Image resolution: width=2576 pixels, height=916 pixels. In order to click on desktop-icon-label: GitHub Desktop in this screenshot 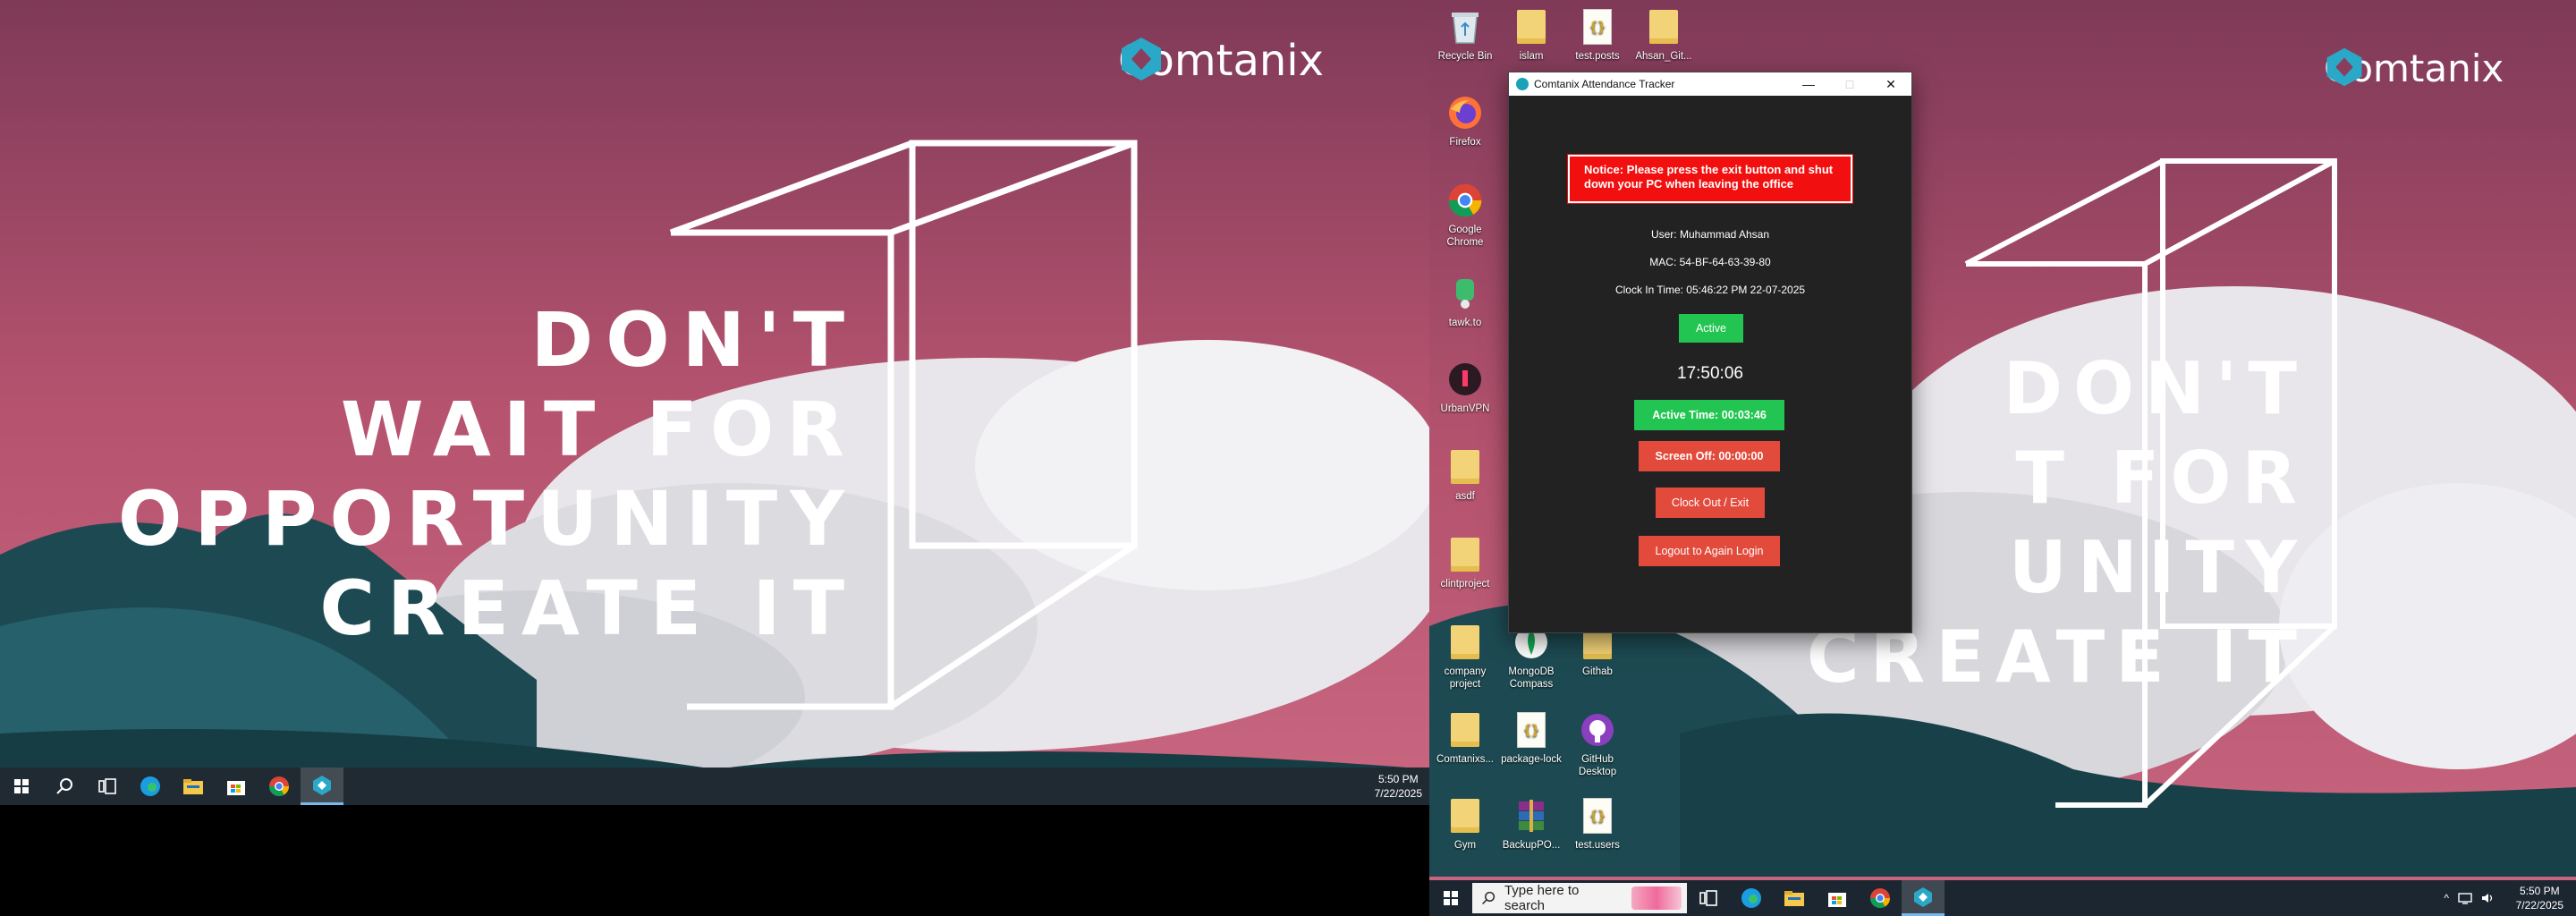, I will do `click(1597, 765)`.